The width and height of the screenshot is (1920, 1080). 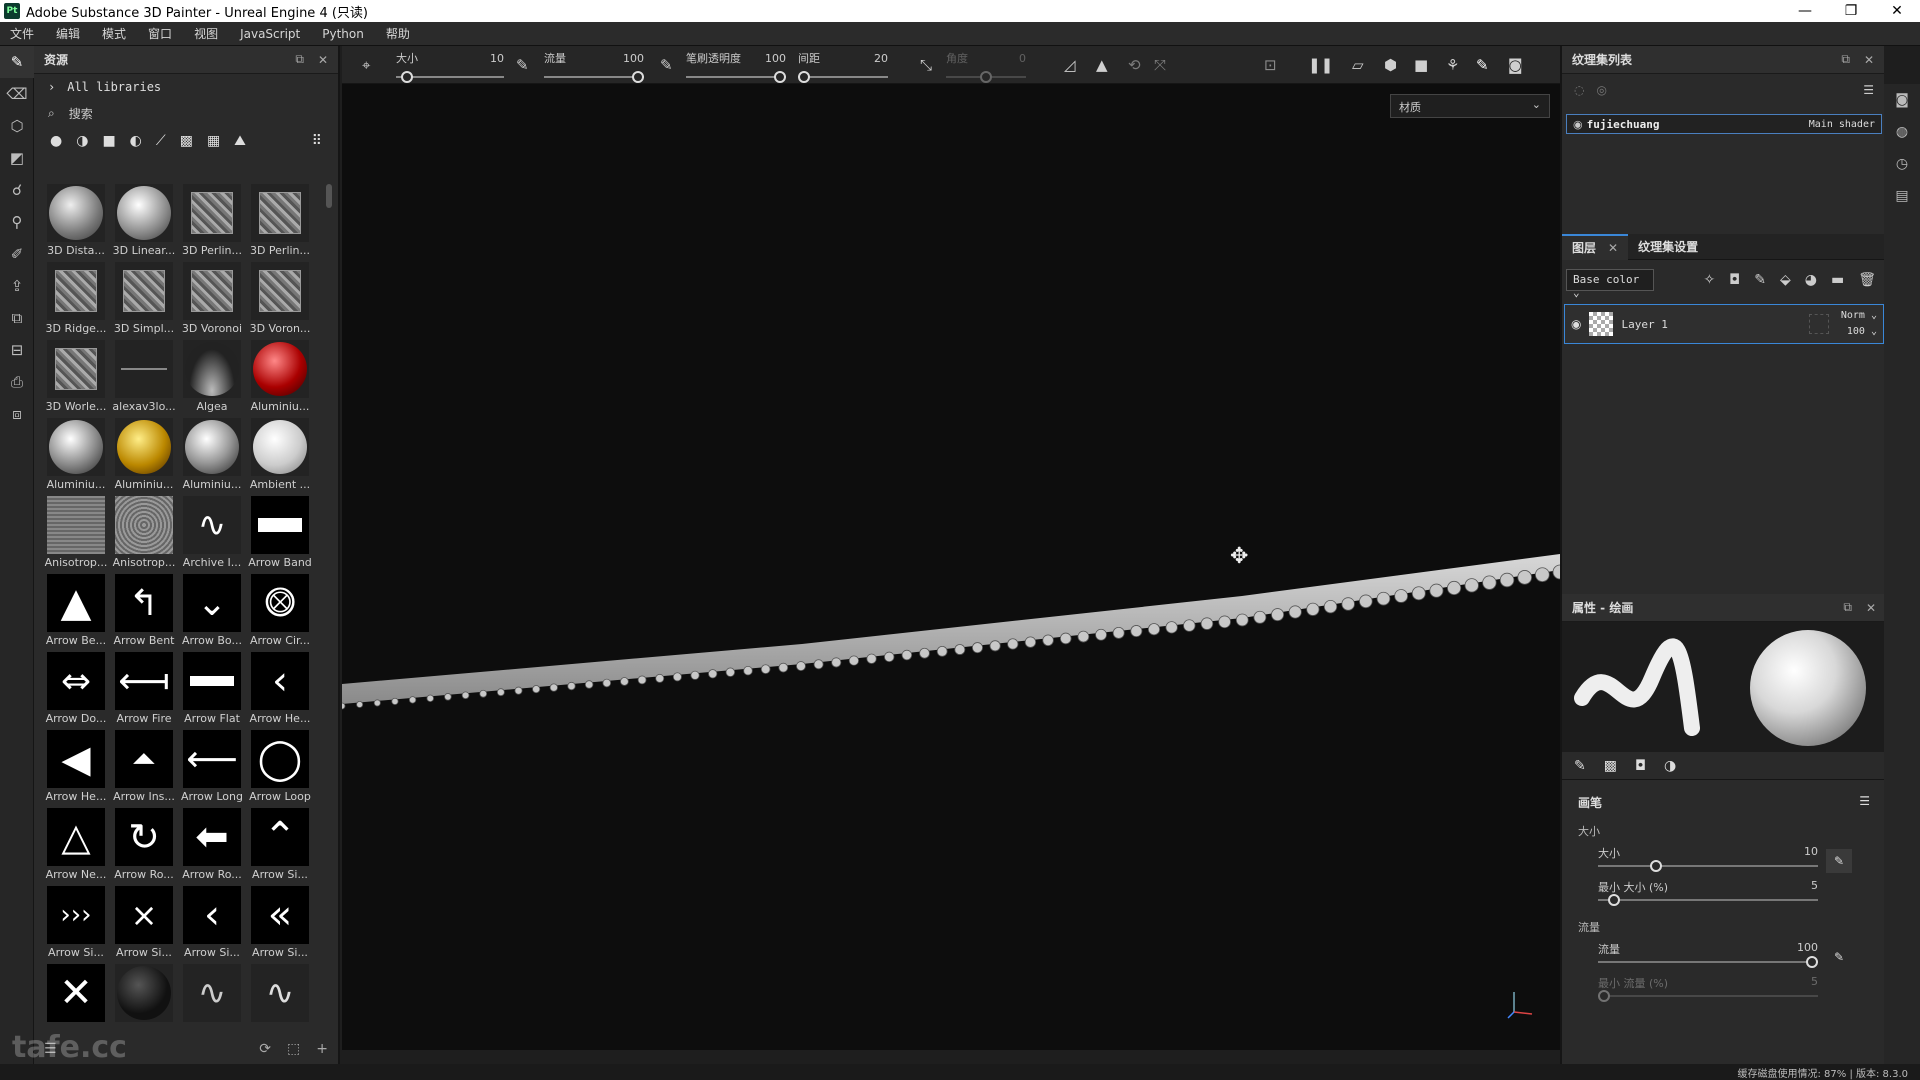 What do you see at coordinates (280, 769) in the screenshot?
I see `asset-item: ◯ Arrow Loop` at bounding box center [280, 769].